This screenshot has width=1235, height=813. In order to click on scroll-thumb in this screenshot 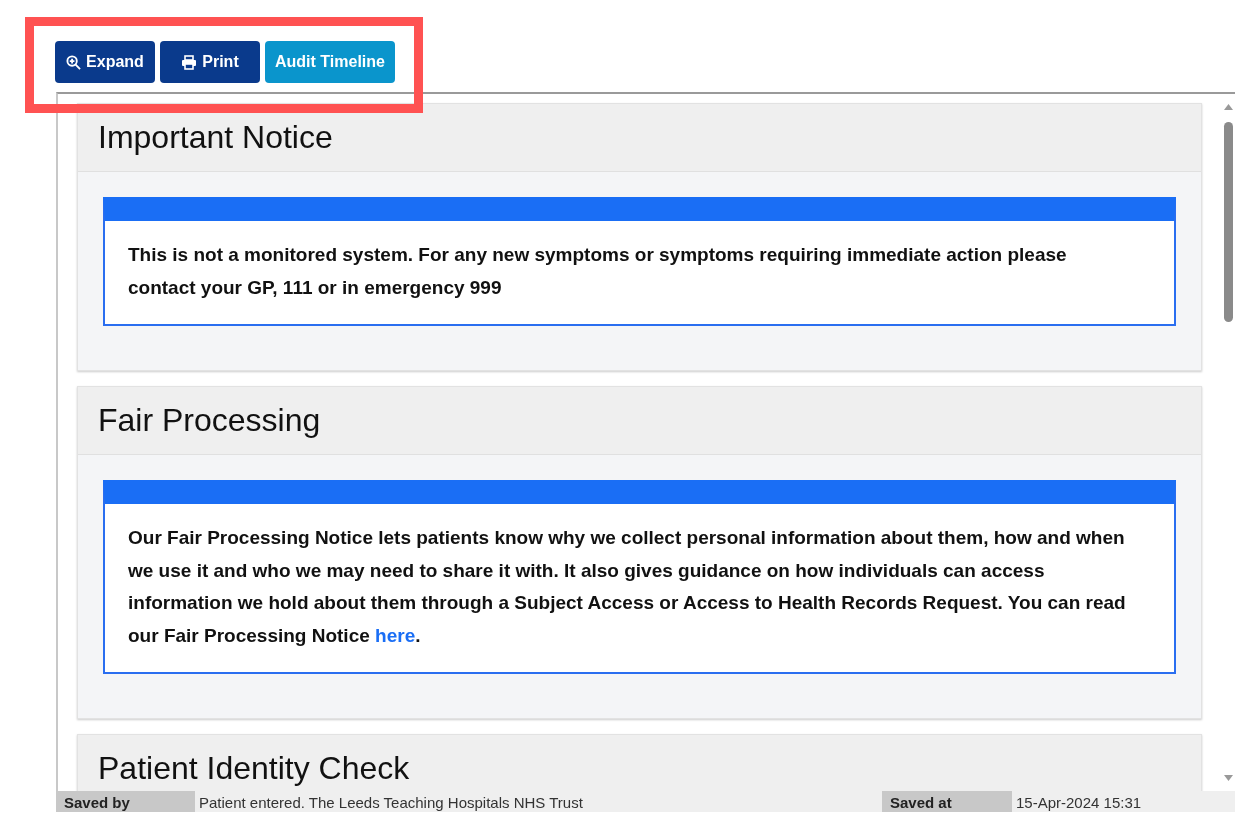, I will do `click(1228, 222)`.